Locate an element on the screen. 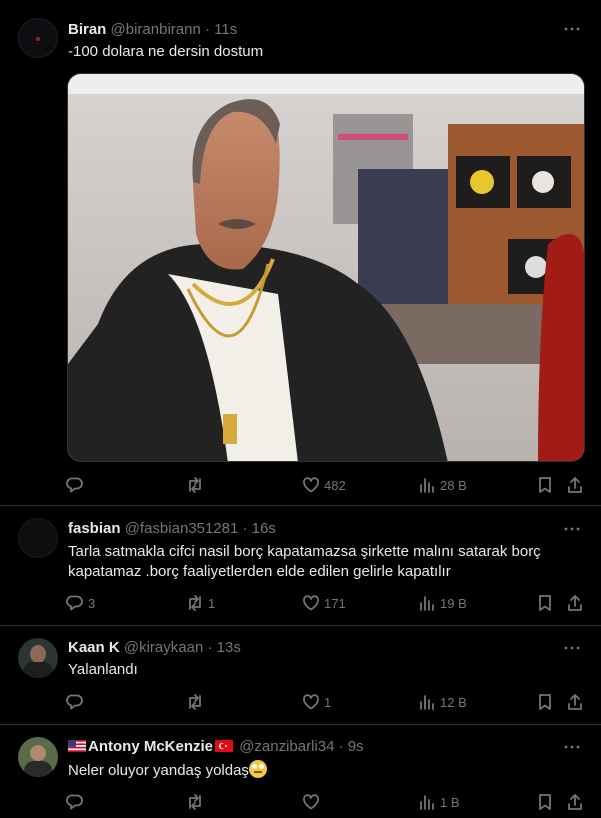 The width and height of the screenshot is (601, 818). tweet-header: fasbian @fasbian351281 · 16s is located at coordinates (172, 529).